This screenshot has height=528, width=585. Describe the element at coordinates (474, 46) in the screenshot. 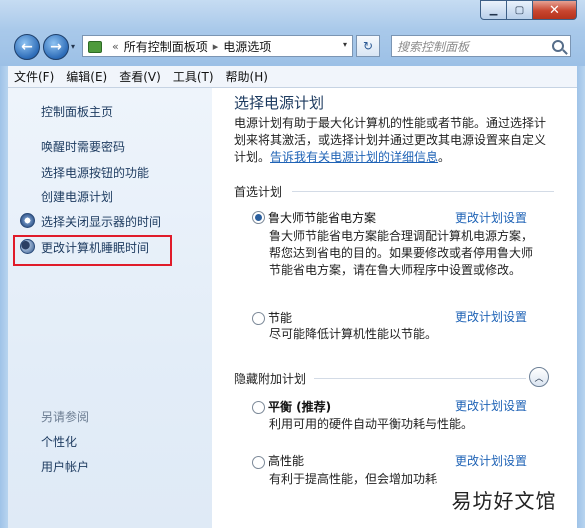

I see `search-input: 搜索控制面板` at that location.